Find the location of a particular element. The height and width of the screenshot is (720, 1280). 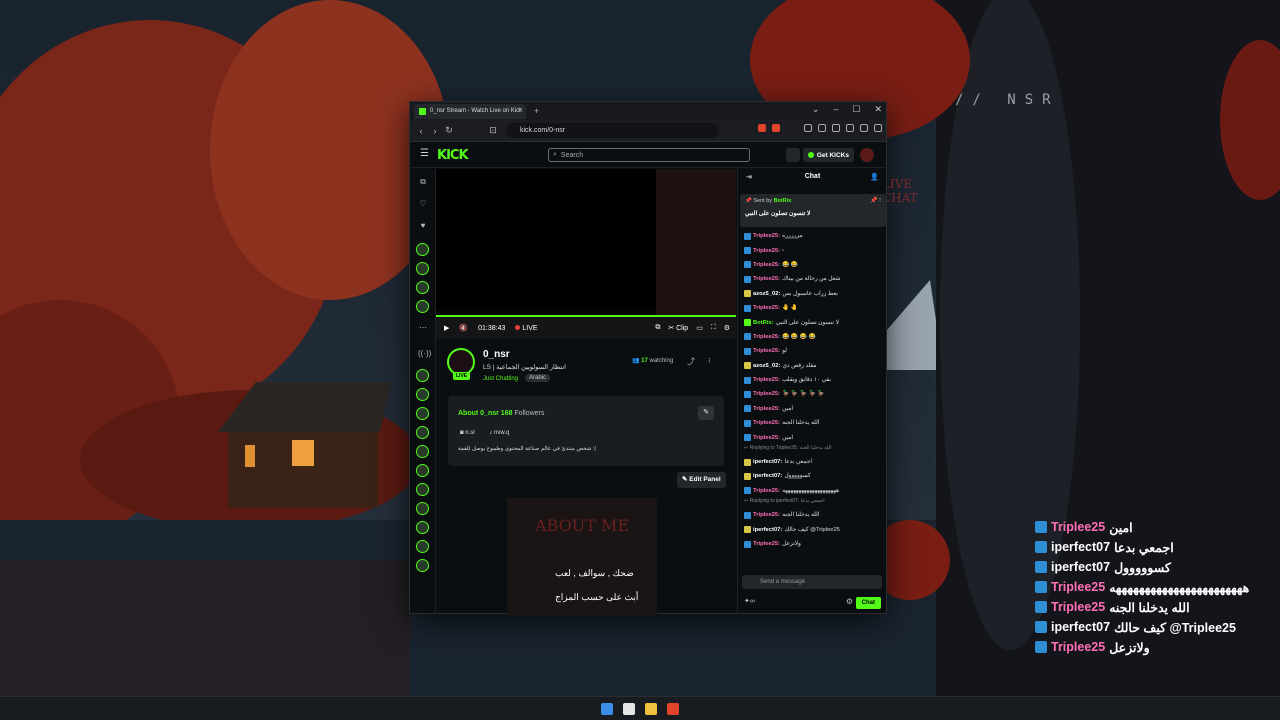

user-avatar is located at coordinates (867, 155).